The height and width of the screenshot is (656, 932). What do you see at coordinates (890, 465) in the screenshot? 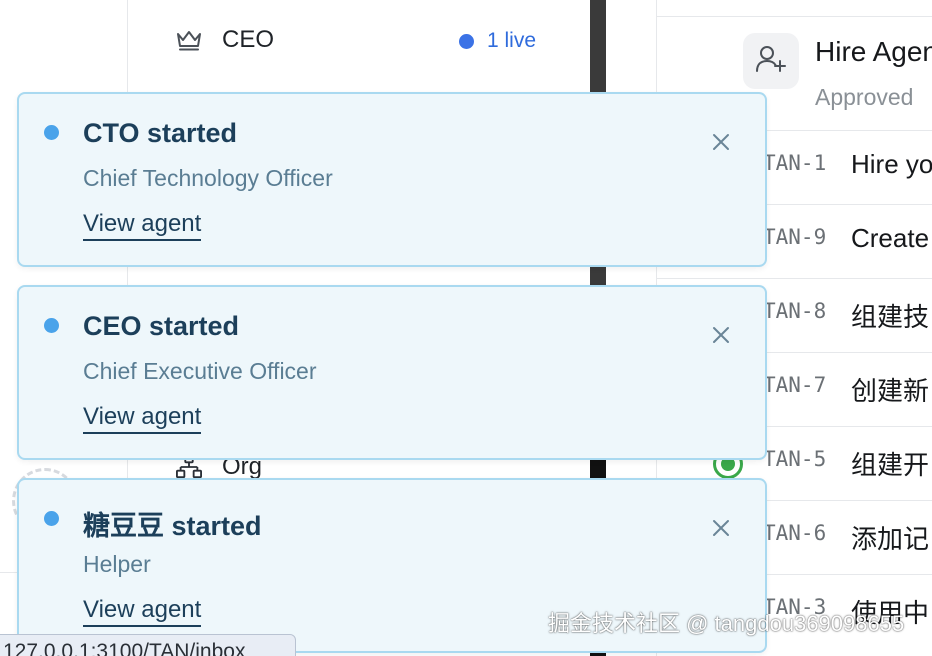
I see `issue-title: 组建开` at bounding box center [890, 465].